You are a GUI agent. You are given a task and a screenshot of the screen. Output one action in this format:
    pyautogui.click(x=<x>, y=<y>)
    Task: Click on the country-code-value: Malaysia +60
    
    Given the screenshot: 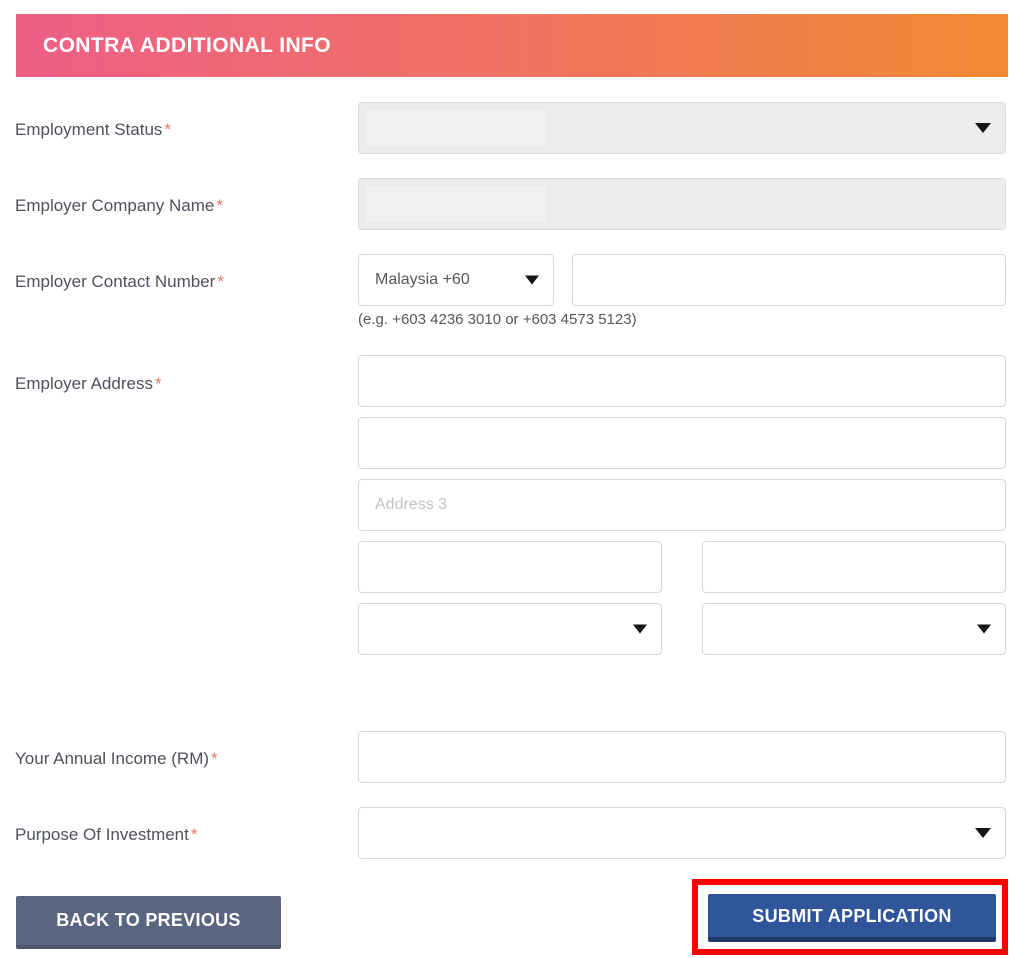 What is the action you would take?
    pyautogui.click(x=422, y=279)
    